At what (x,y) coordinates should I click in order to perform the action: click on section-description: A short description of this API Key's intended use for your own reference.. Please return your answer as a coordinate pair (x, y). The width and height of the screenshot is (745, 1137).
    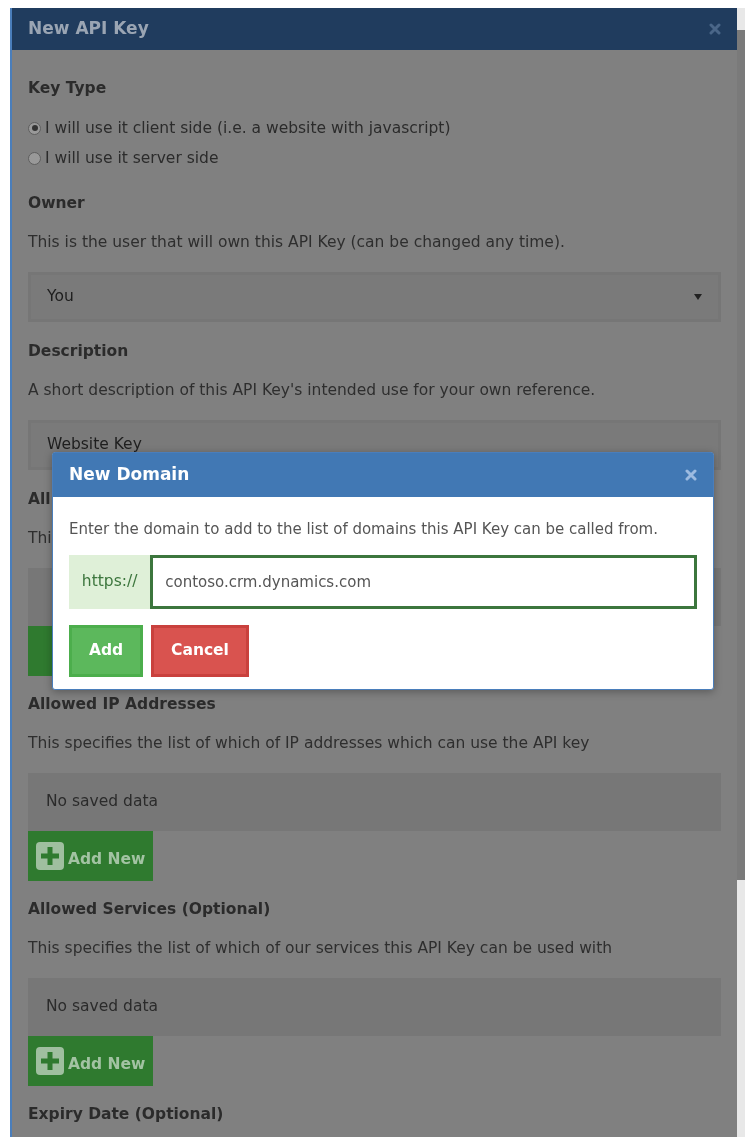
    Looking at the image, I should click on (312, 390).